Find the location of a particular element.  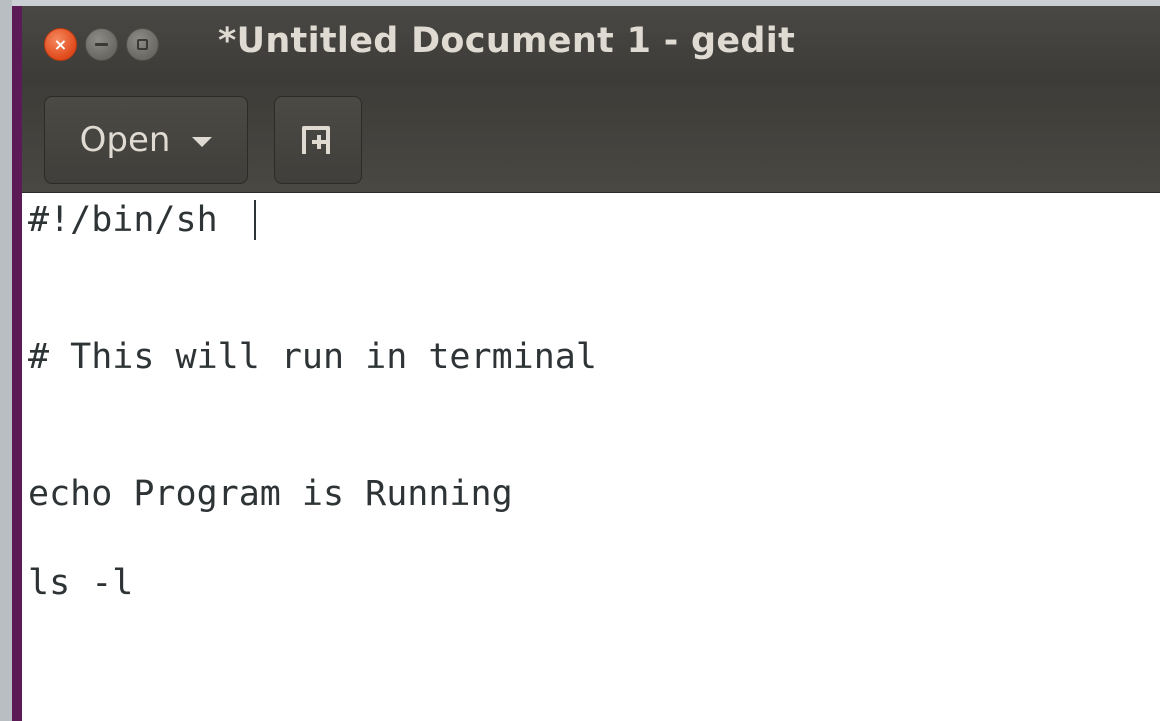

chevron-down-icon is located at coordinates (202, 142).